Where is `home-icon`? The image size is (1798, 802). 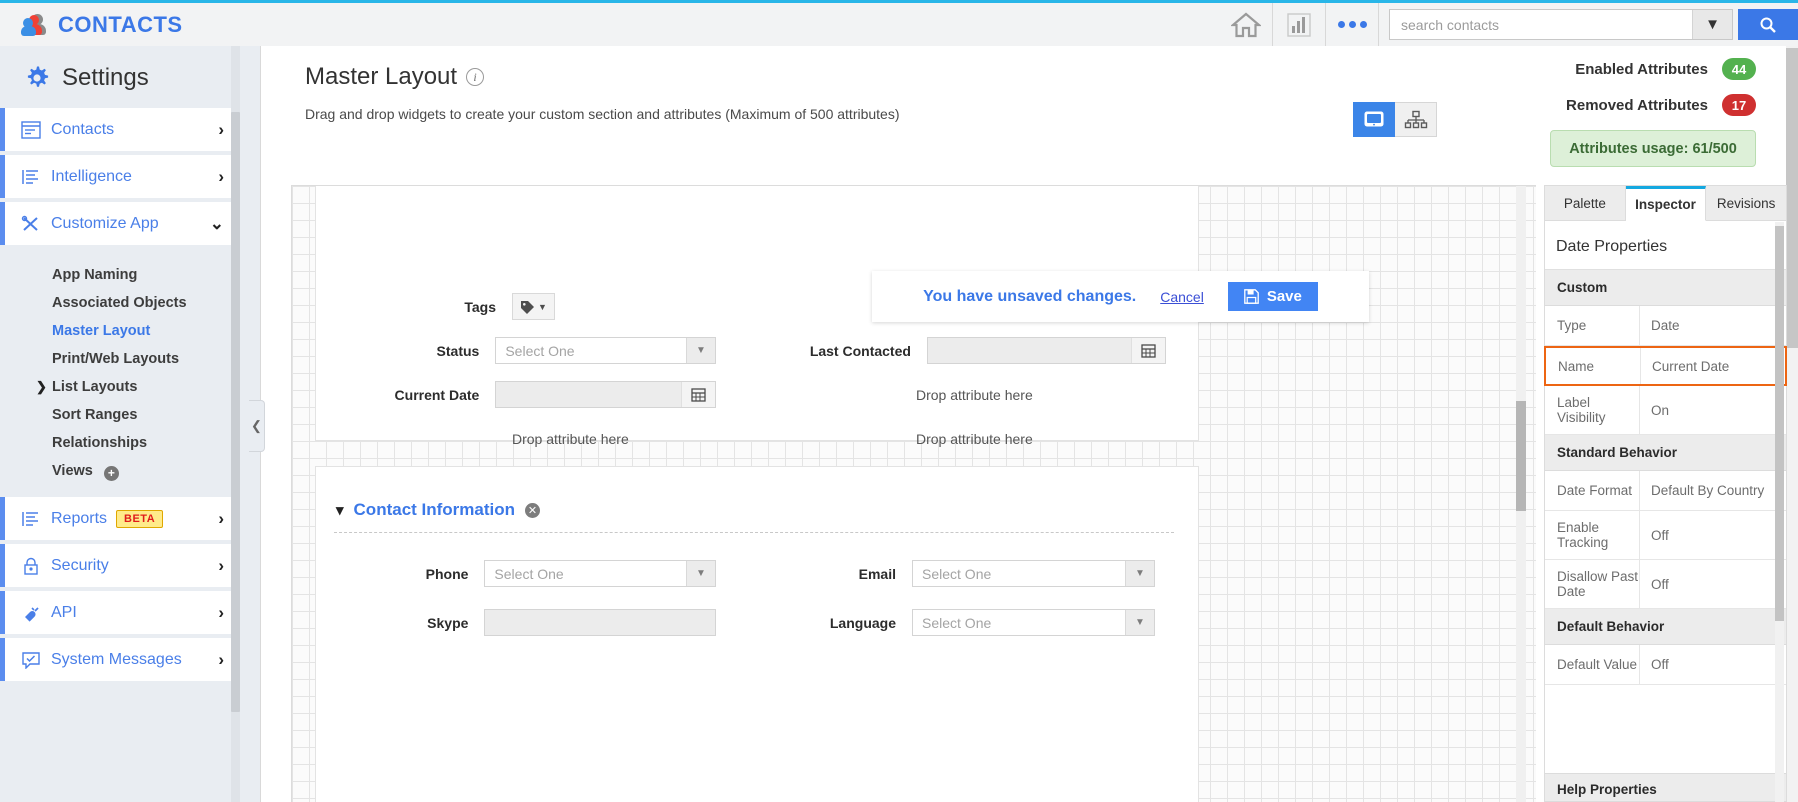 home-icon is located at coordinates (1246, 24).